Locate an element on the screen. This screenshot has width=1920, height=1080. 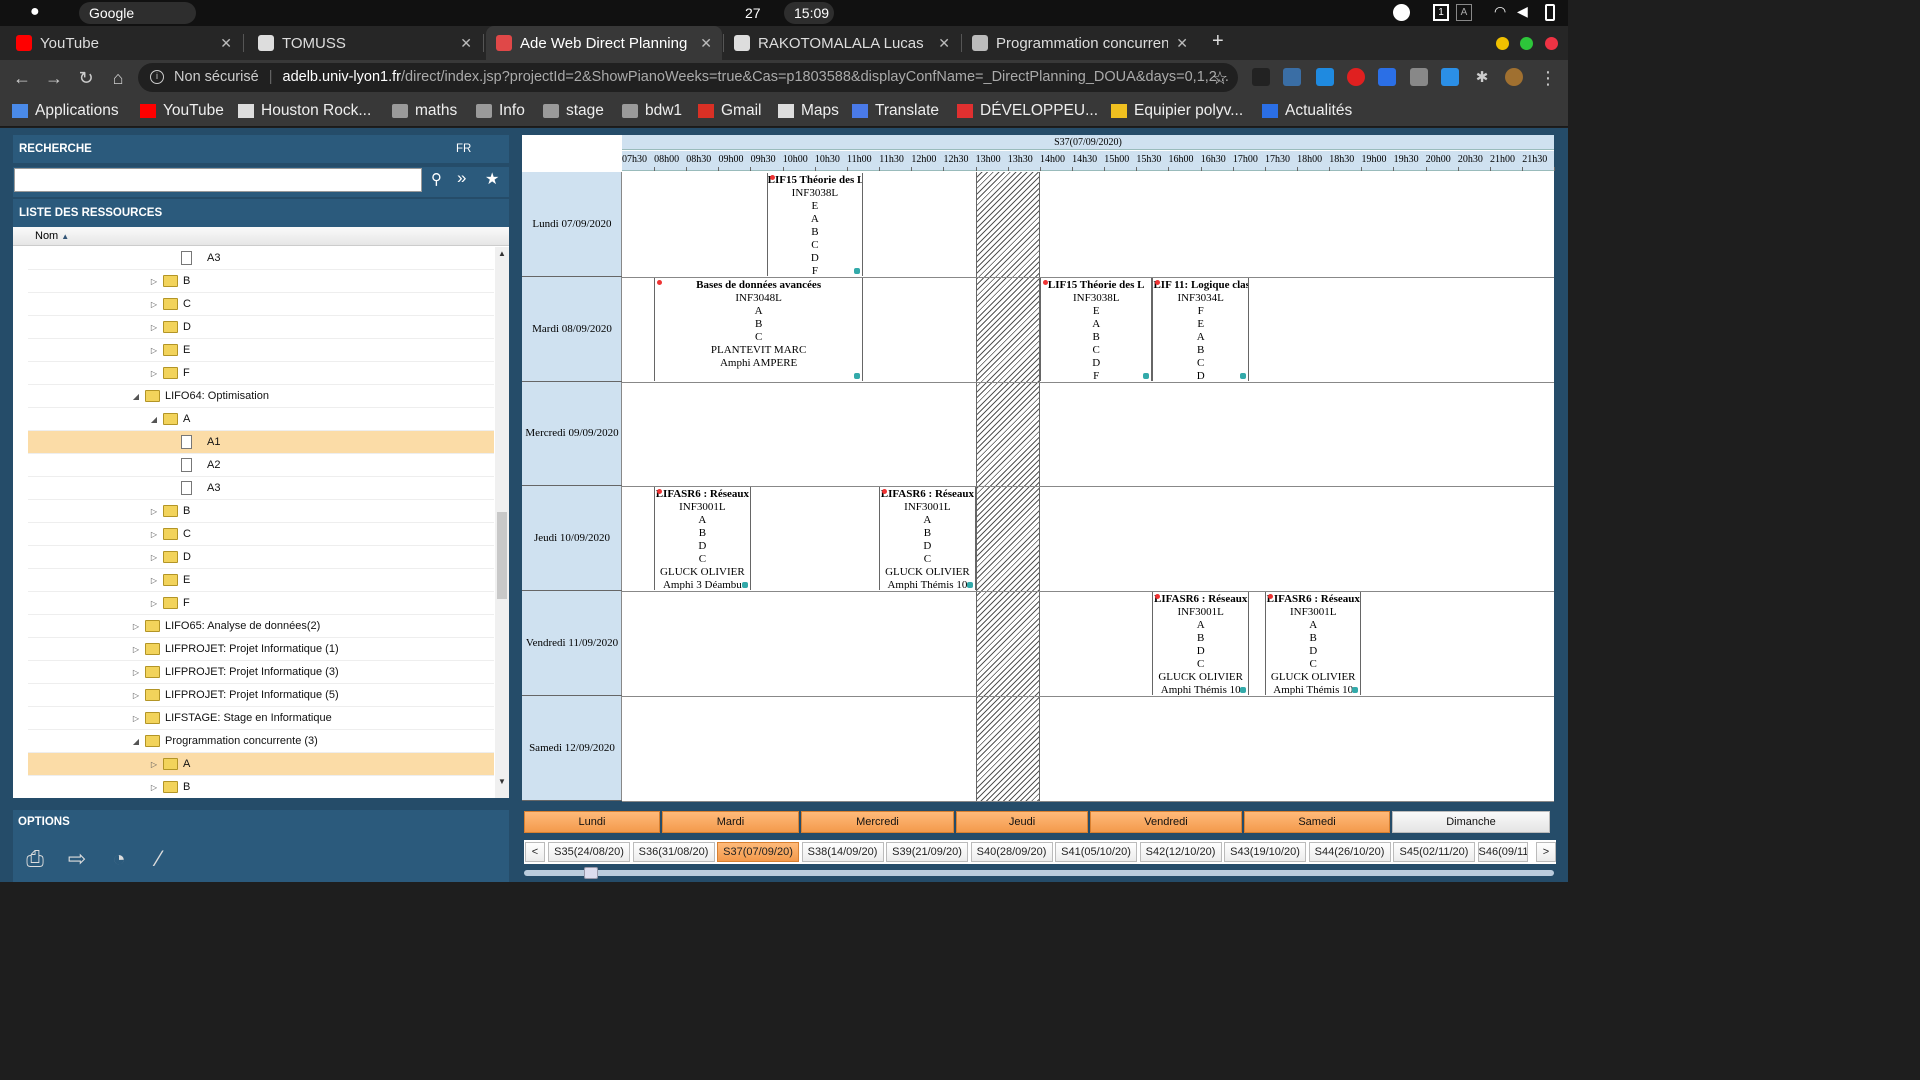
week-button: S38(14/09/20) is located at coordinates (842, 852).